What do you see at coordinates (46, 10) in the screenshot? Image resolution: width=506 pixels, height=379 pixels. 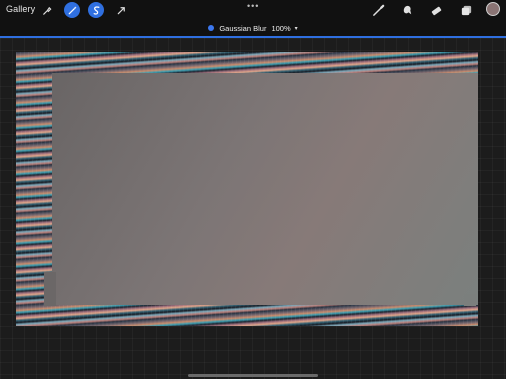 I see `wrench-icon` at bounding box center [46, 10].